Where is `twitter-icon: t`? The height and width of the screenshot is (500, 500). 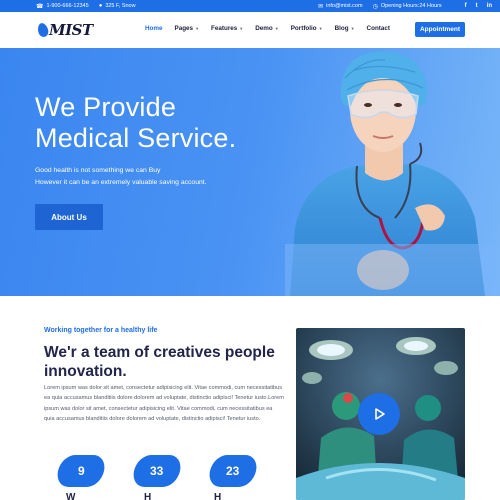
twitter-icon: t is located at coordinates (477, 6).